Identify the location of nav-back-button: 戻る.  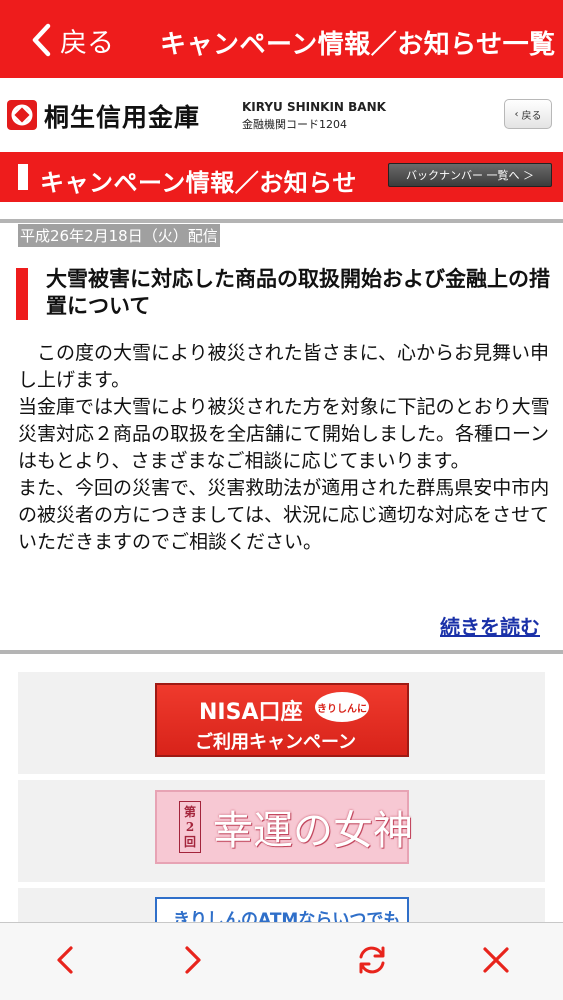
(72, 40).